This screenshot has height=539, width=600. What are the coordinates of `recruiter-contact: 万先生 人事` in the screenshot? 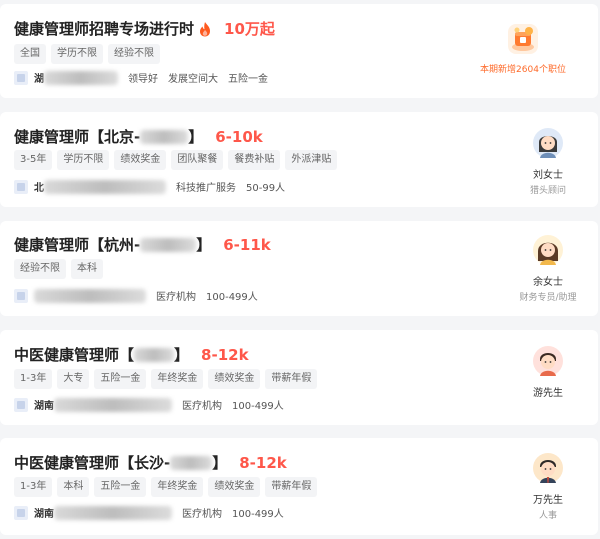 It's located at (548, 487).